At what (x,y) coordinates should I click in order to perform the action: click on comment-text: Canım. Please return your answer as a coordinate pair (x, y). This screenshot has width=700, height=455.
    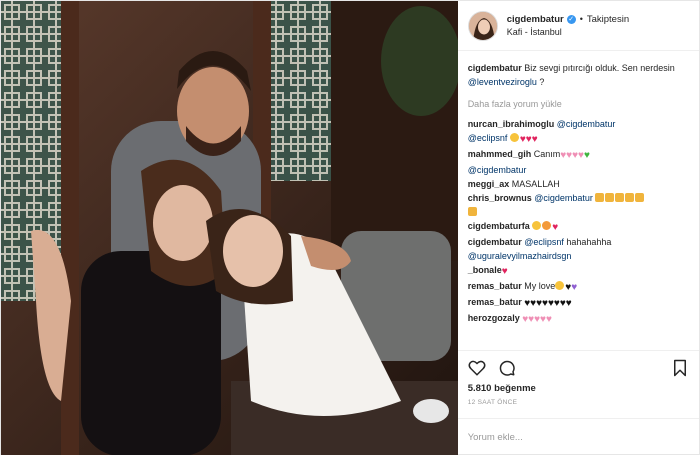
    Looking at the image, I should click on (547, 154).